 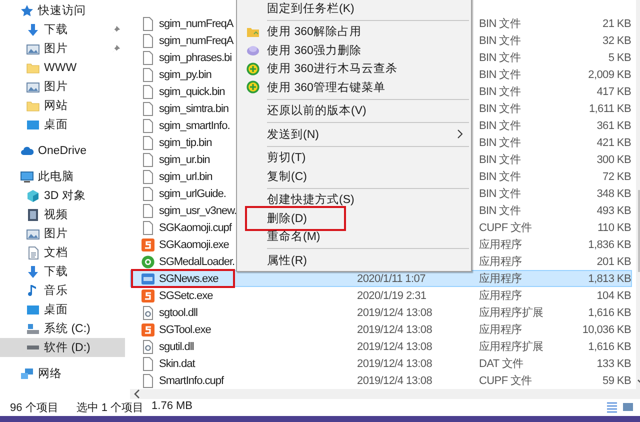 I want to click on file-name: sgutil.dll, so click(x=176, y=346).